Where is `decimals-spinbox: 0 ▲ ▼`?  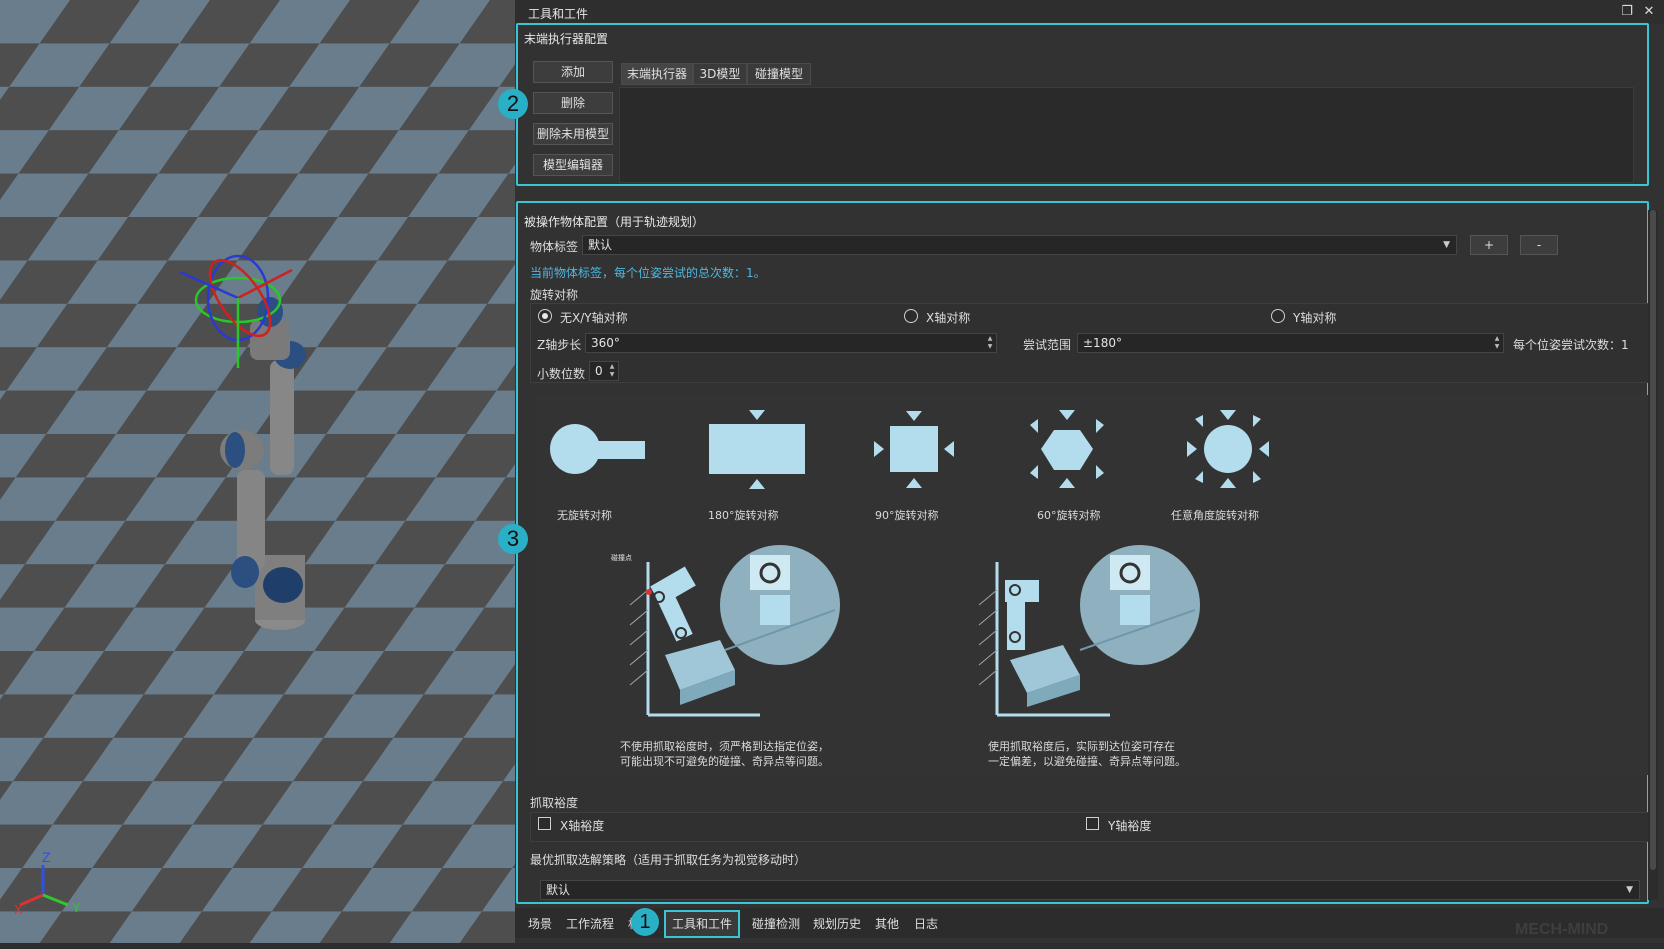
decimals-spinbox: 0 ▲ ▼ is located at coordinates (604, 371).